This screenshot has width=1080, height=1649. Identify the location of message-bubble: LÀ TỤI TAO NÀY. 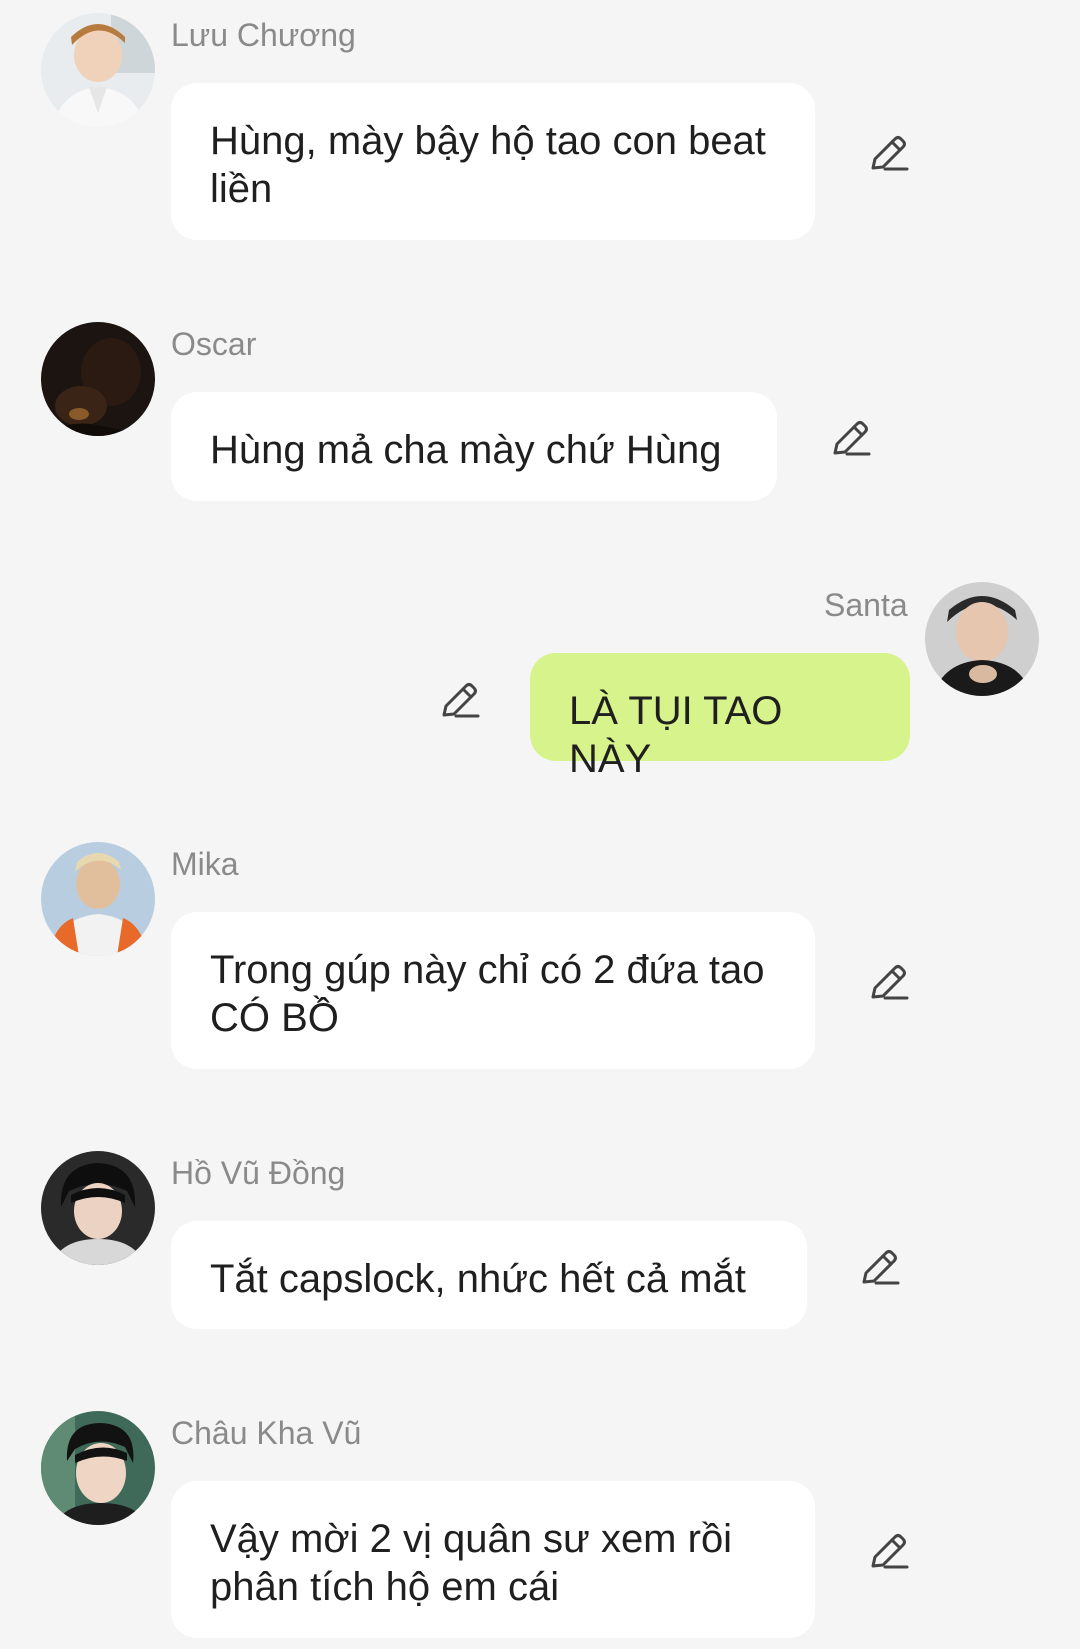
(720, 717).